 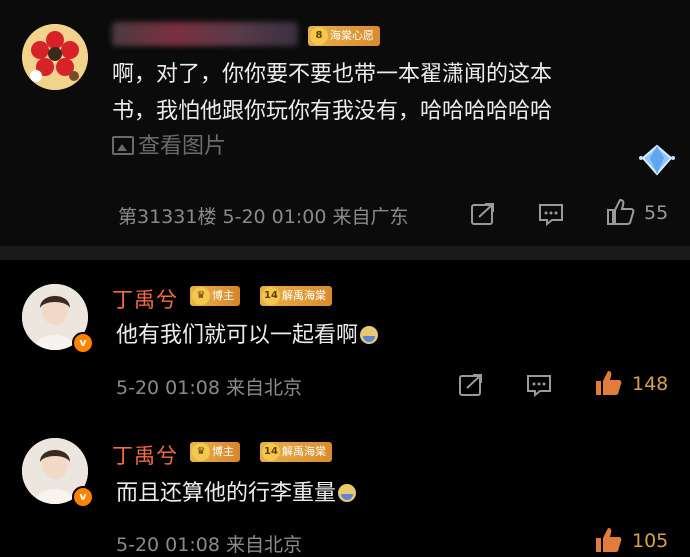 What do you see at coordinates (332, 111) in the screenshot?
I see `comment-text-line-2: 书，我怕他跟你玩你有我没有，哈哈哈哈哈哈` at bounding box center [332, 111].